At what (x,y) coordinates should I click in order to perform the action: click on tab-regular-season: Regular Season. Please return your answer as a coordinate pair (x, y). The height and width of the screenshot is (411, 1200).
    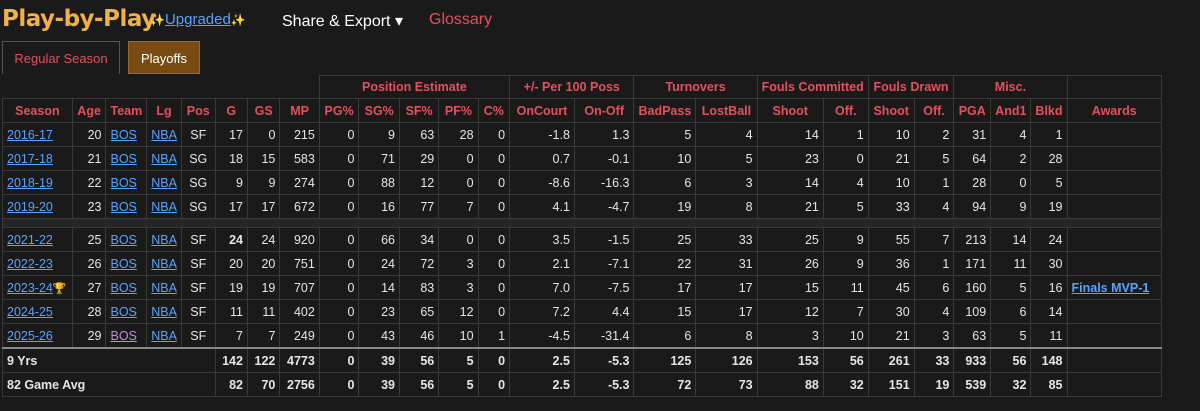
    Looking at the image, I should click on (61, 57).